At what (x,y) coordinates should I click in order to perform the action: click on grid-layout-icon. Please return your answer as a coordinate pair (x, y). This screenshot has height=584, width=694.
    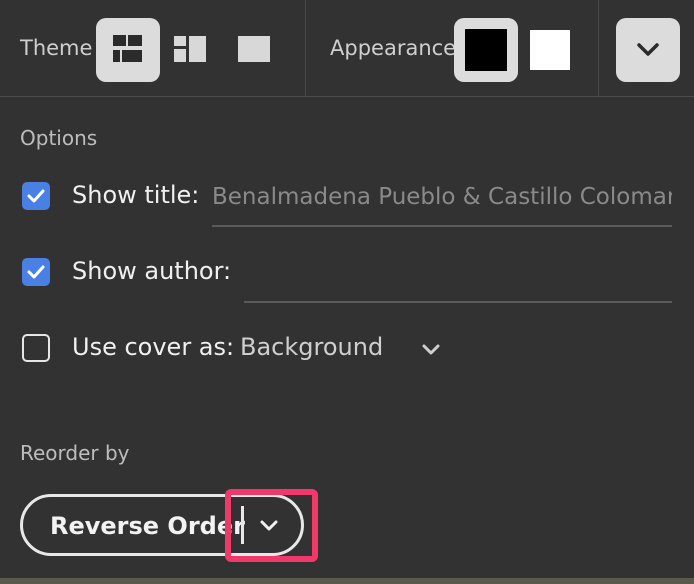
    Looking at the image, I should click on (127, 48).